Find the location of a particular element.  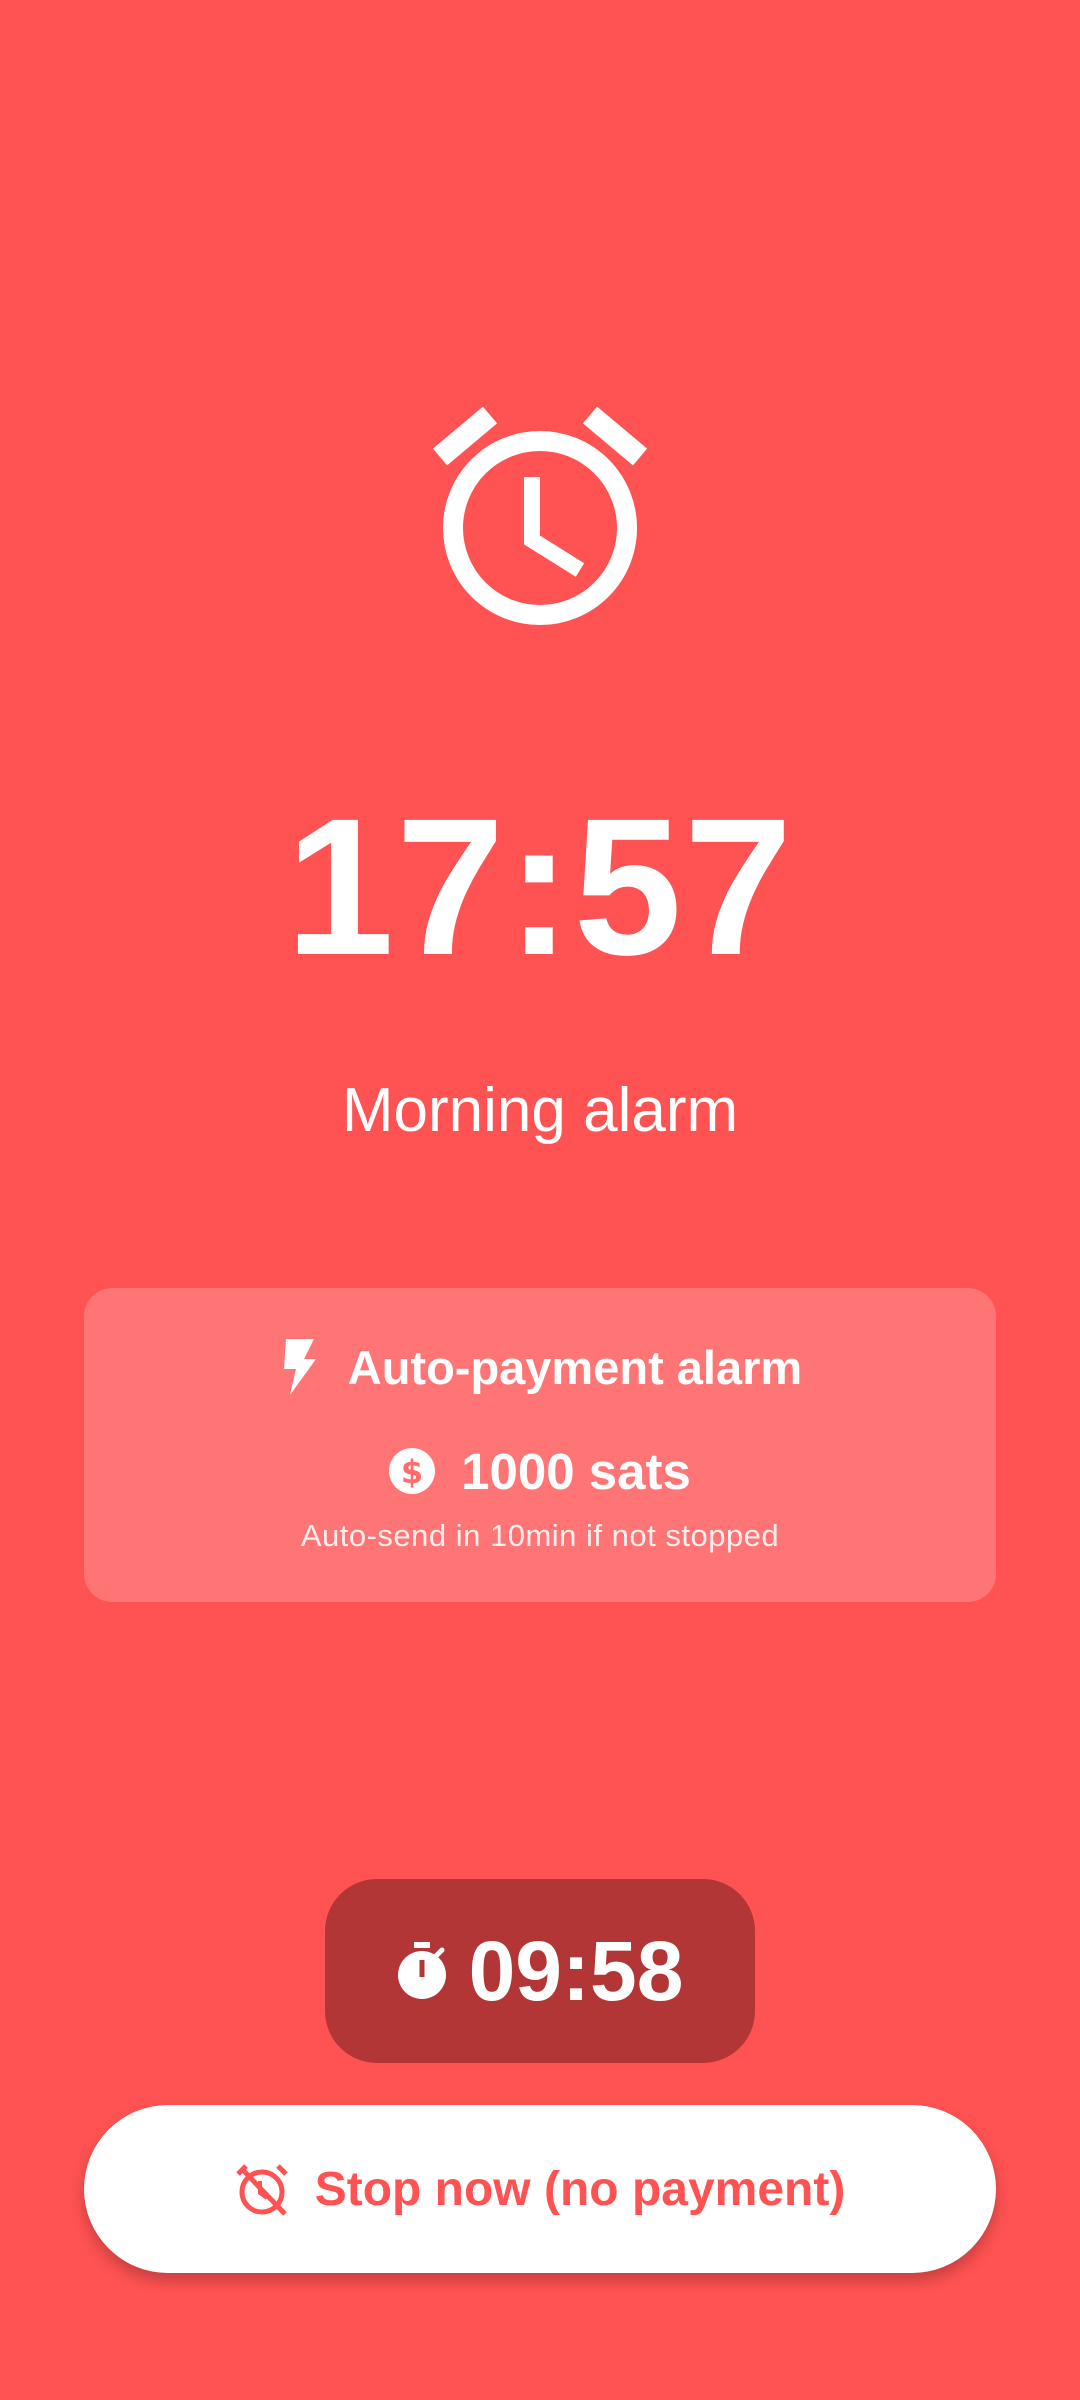

dollar-coin-icon: $ is located at coordinates (412, 1471).